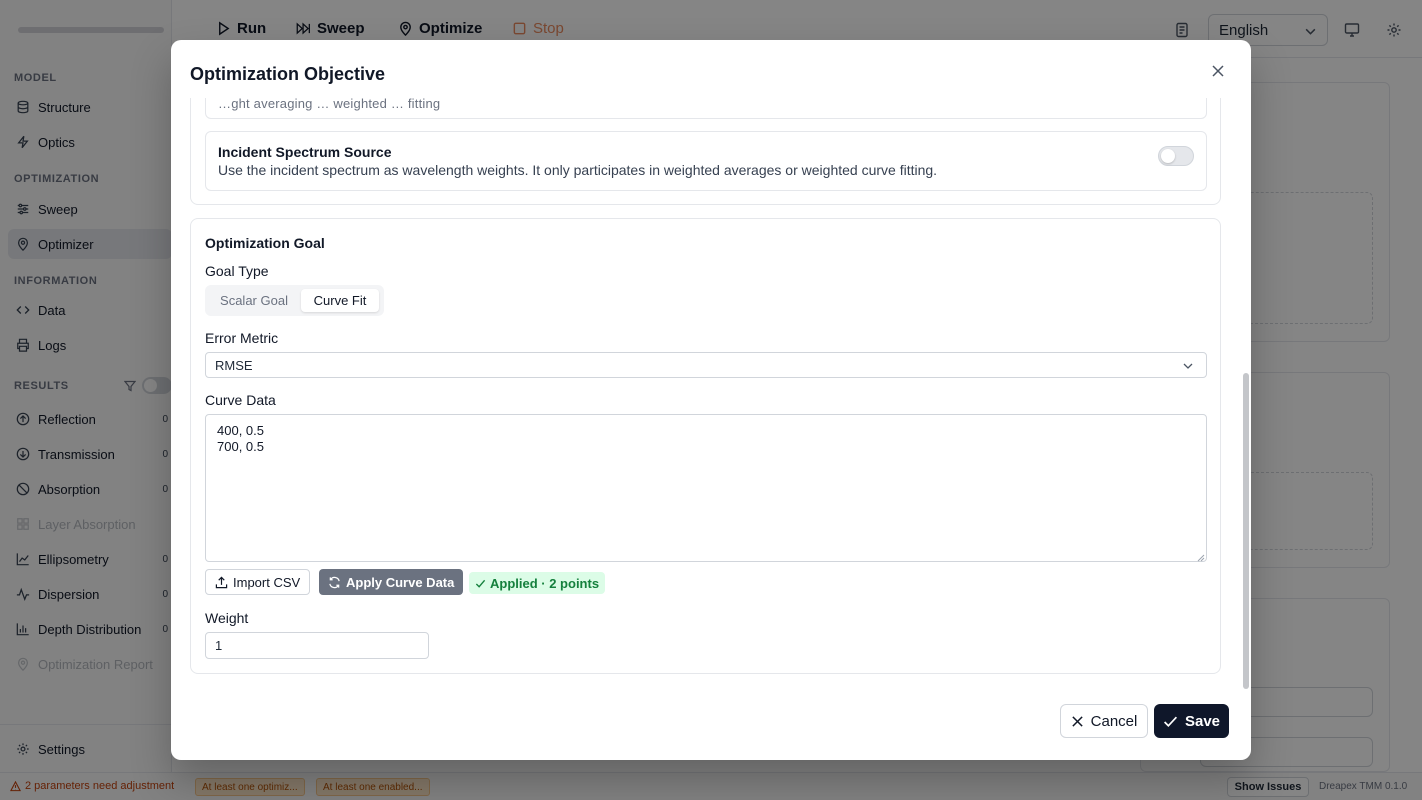  Describe the element at coordinates (1246, 531) in the screenshot. I see `dialog-scrollbar` at that location.